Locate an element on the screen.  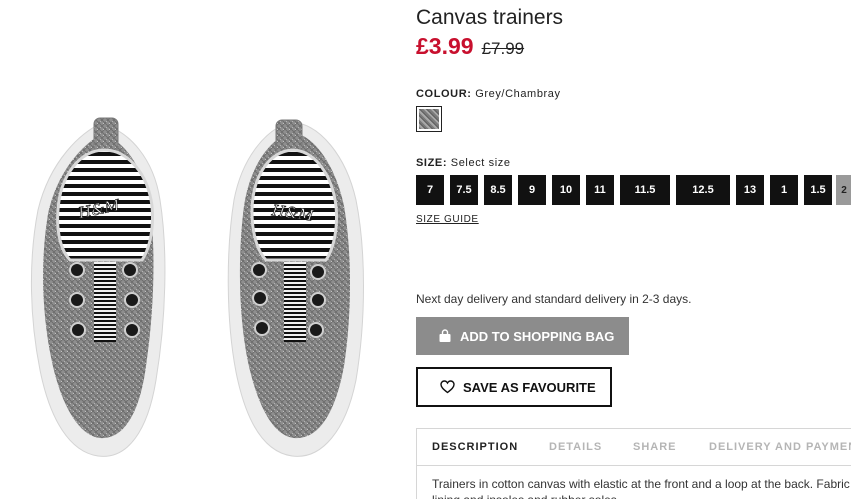
size-option: 11 is located at coordinates (600, 190).